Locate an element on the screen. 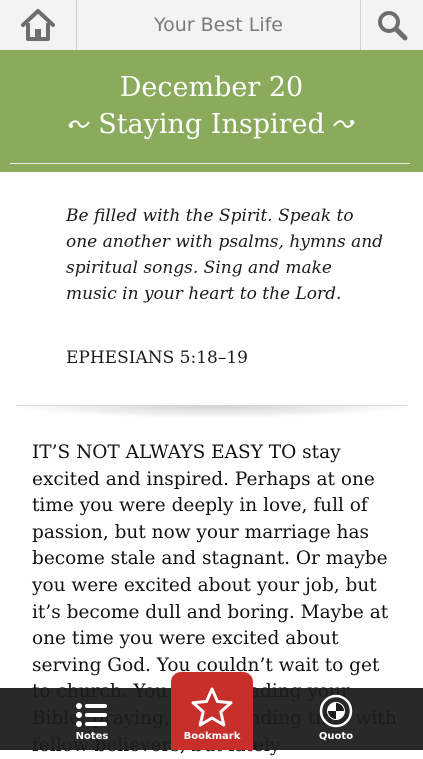 The height and width of the screenshot is (759, 423). home-icon is located at coordinates (38, 25).